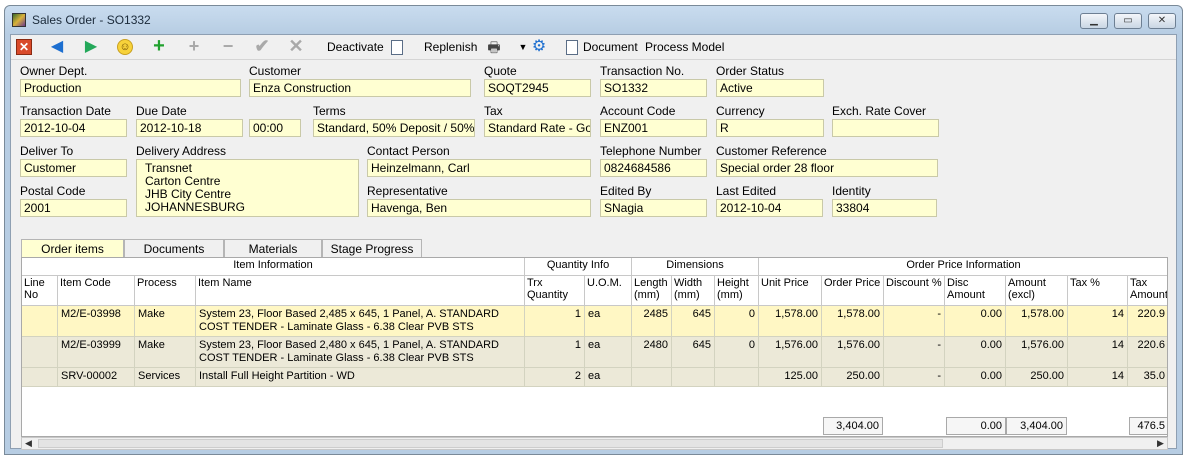  What do you see at coordinates (790, 321) in the screenshot?
I see `cell-unit-price: 1,578.00` at bounding box center [790, 321].